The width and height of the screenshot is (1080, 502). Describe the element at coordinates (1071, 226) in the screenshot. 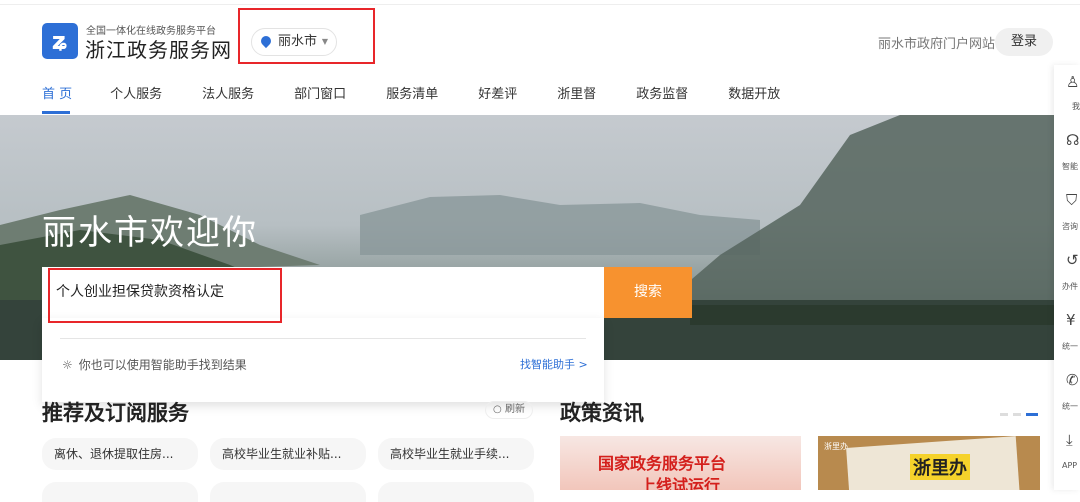

I see `sidebar-label: 咨询` at that location.